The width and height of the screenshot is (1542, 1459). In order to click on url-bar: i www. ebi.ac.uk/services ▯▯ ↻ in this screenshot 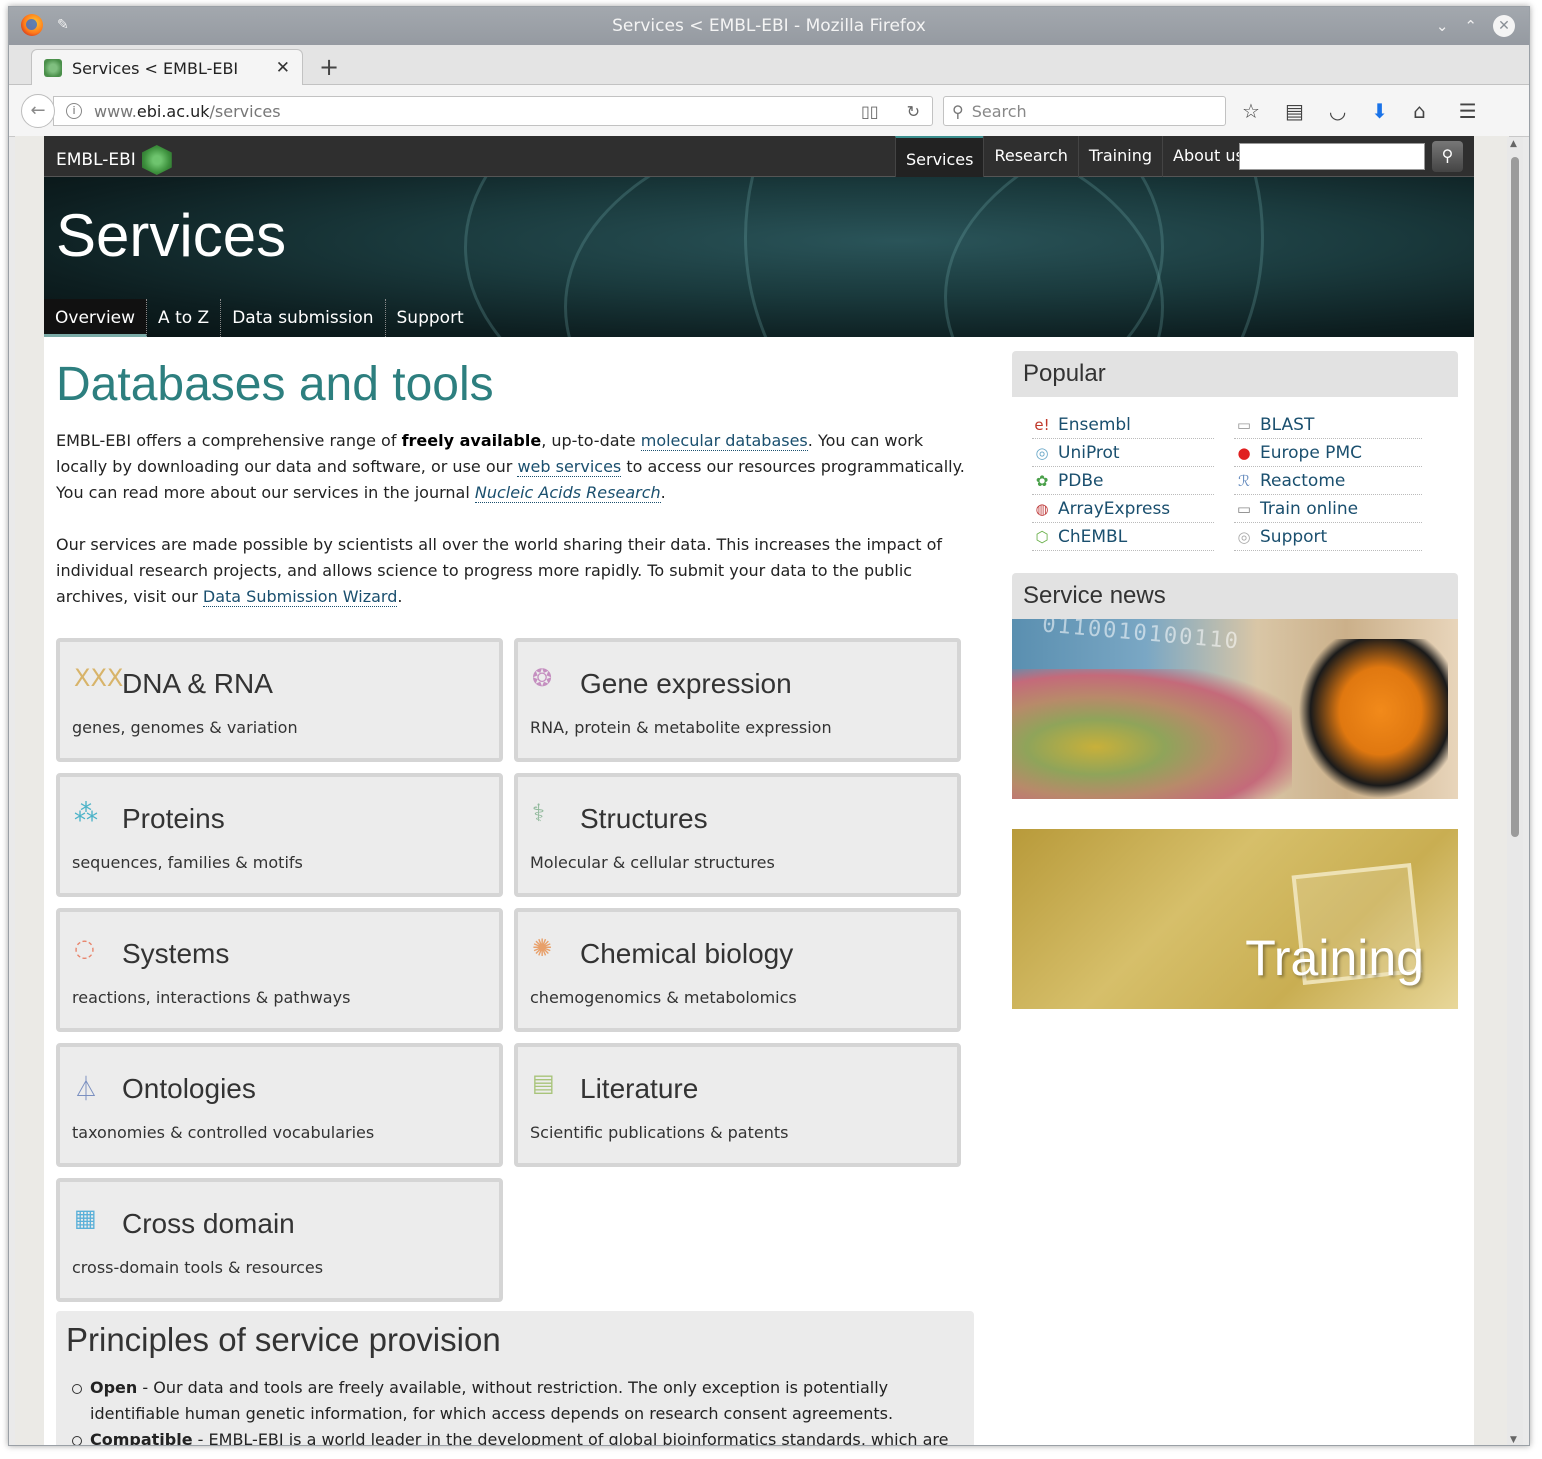, I will do `click(493, 111)`.